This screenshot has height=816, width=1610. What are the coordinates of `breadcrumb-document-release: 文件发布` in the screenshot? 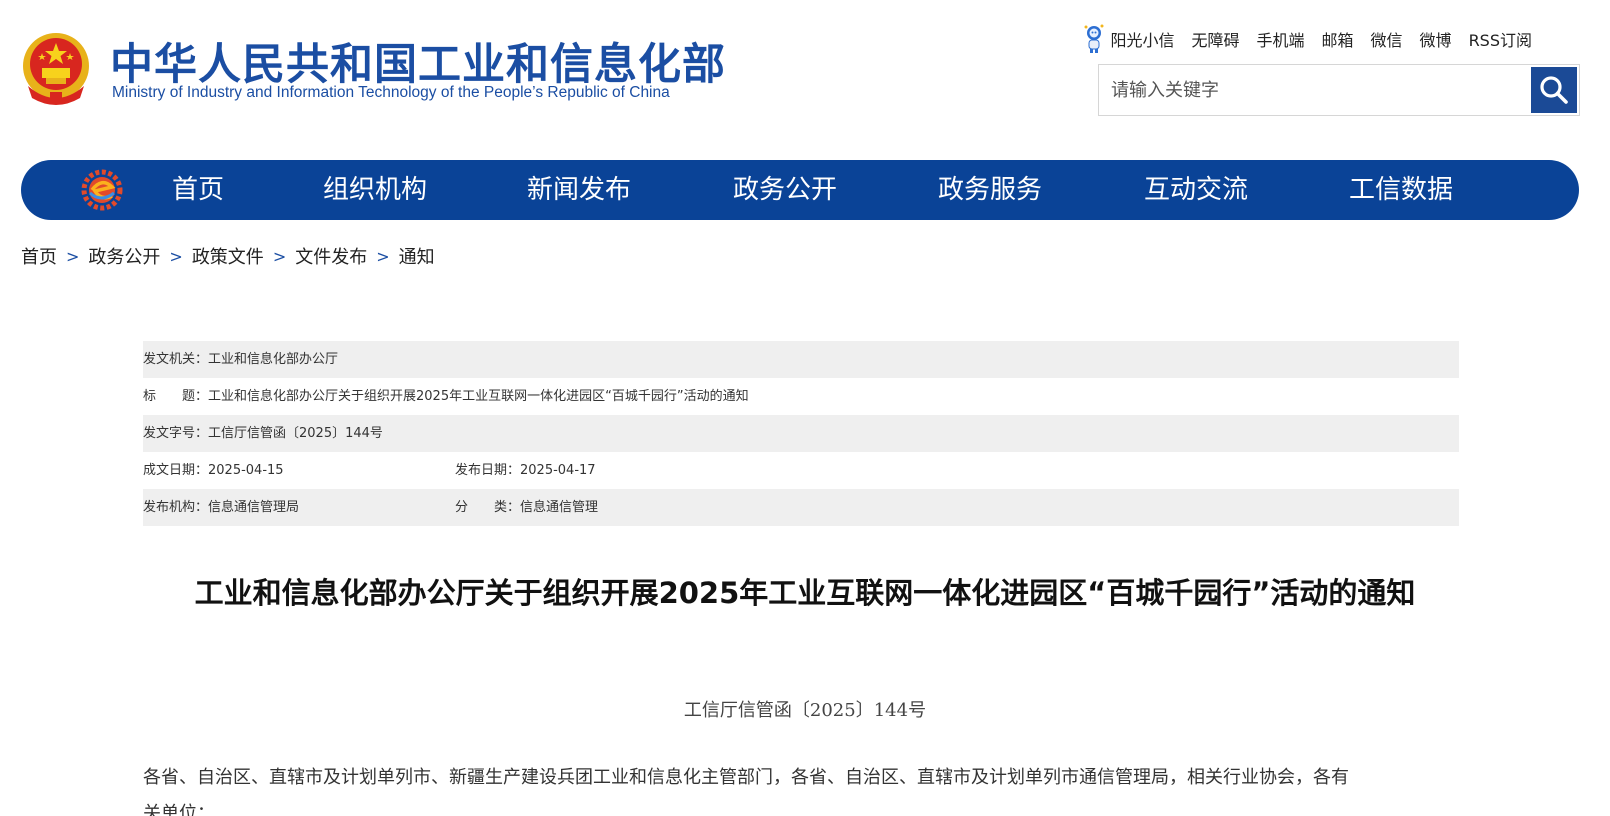 It's located at (331, 256).